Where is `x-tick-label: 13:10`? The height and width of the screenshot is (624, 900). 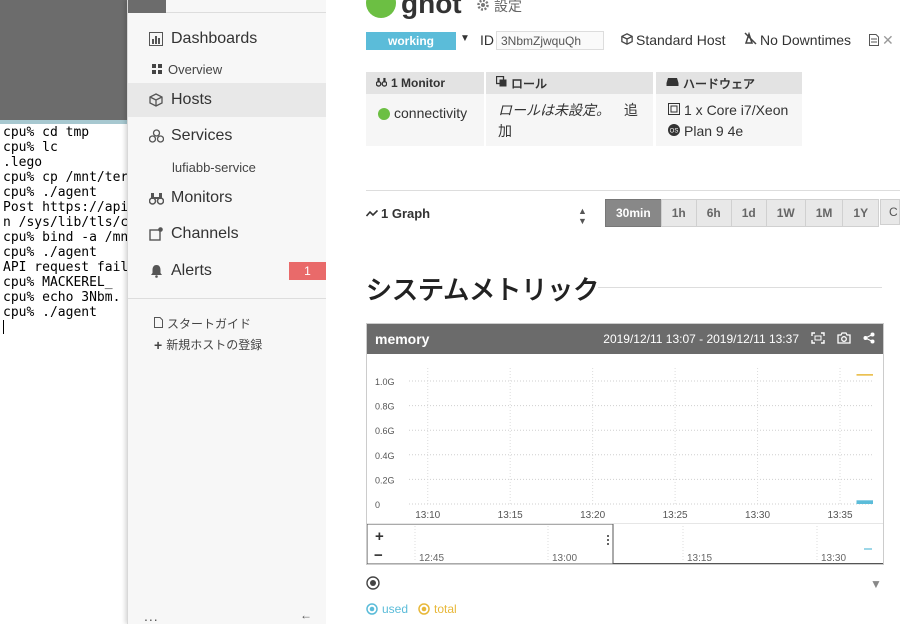 x-tick-label: 13:10 is located at coordinates (427, 515).